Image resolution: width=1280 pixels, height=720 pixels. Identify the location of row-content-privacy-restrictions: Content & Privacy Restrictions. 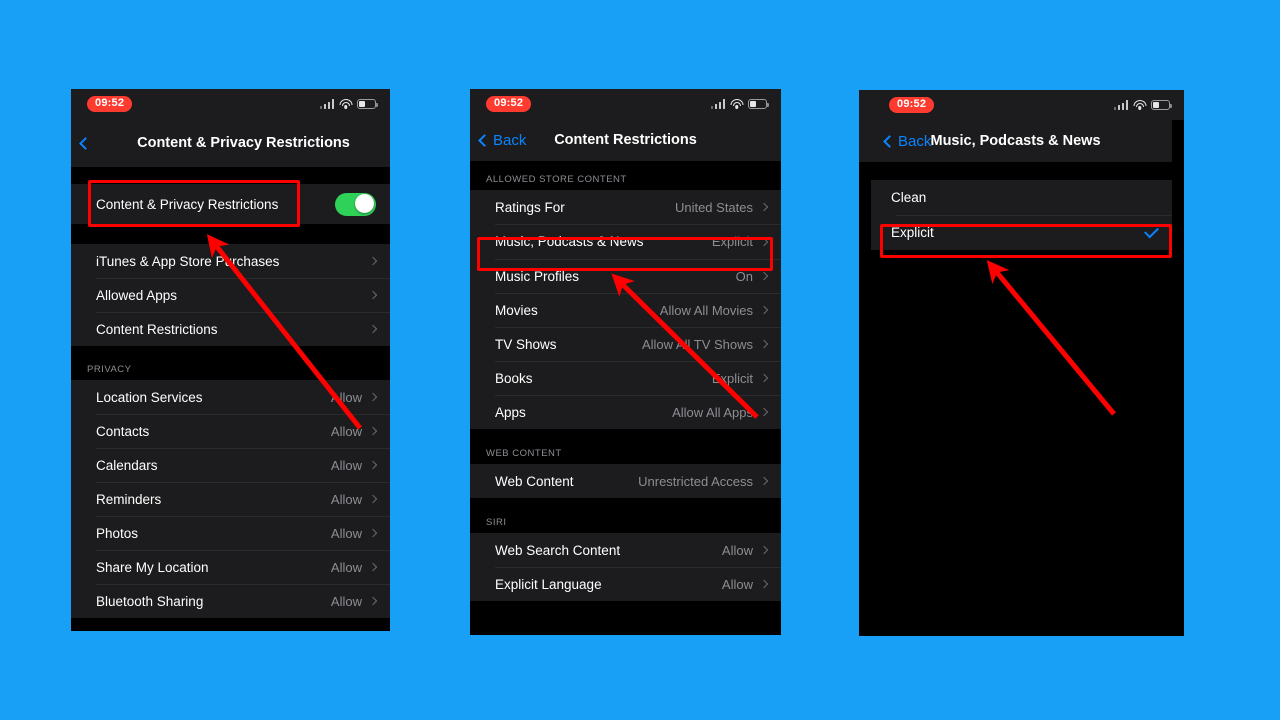
(230, 204).